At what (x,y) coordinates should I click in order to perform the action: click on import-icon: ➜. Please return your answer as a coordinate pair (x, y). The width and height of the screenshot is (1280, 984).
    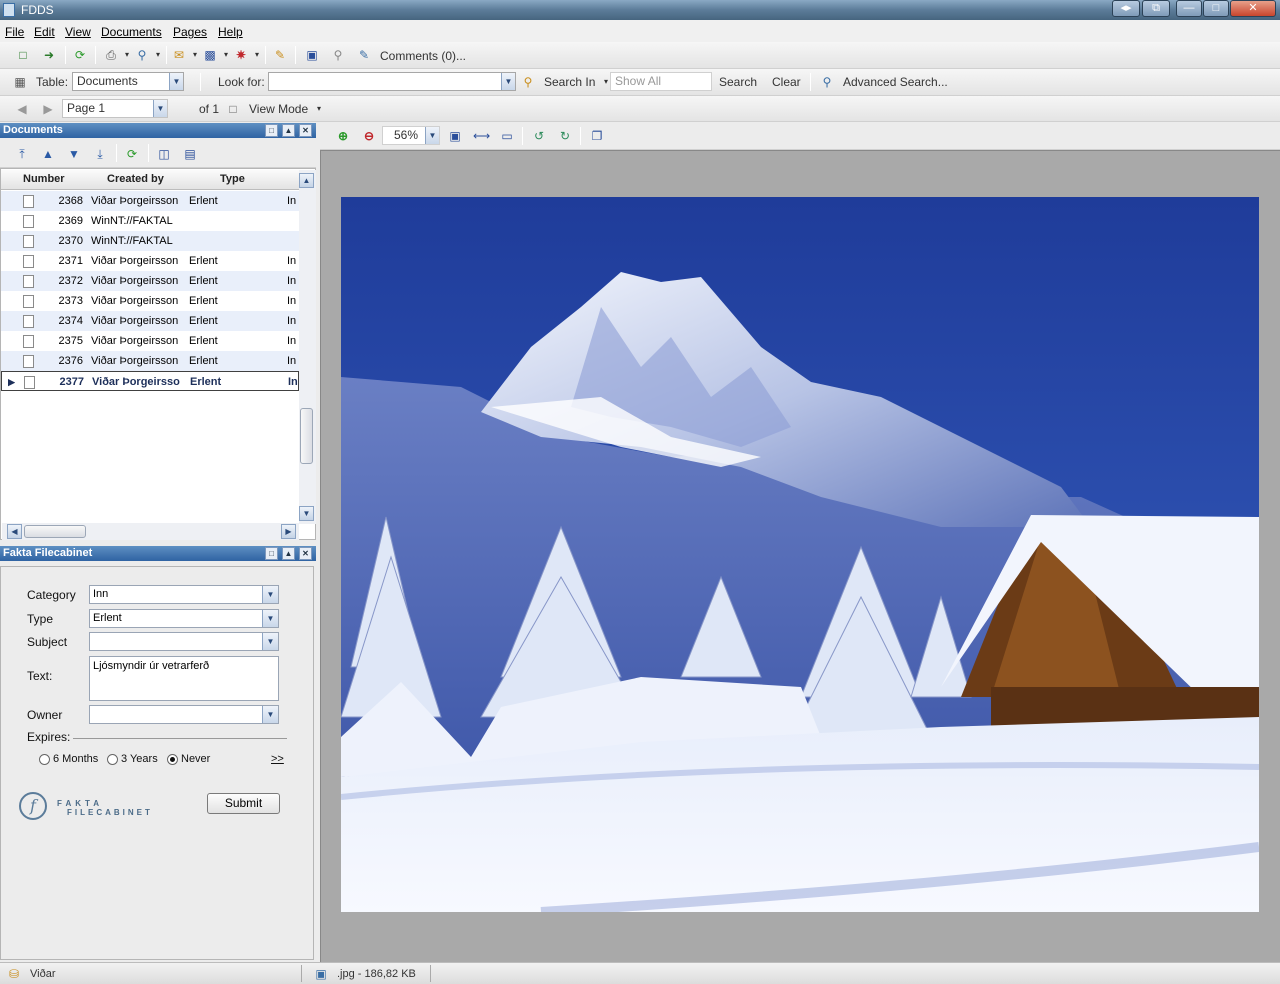
    Looking at the image, I should click on (49, 55).